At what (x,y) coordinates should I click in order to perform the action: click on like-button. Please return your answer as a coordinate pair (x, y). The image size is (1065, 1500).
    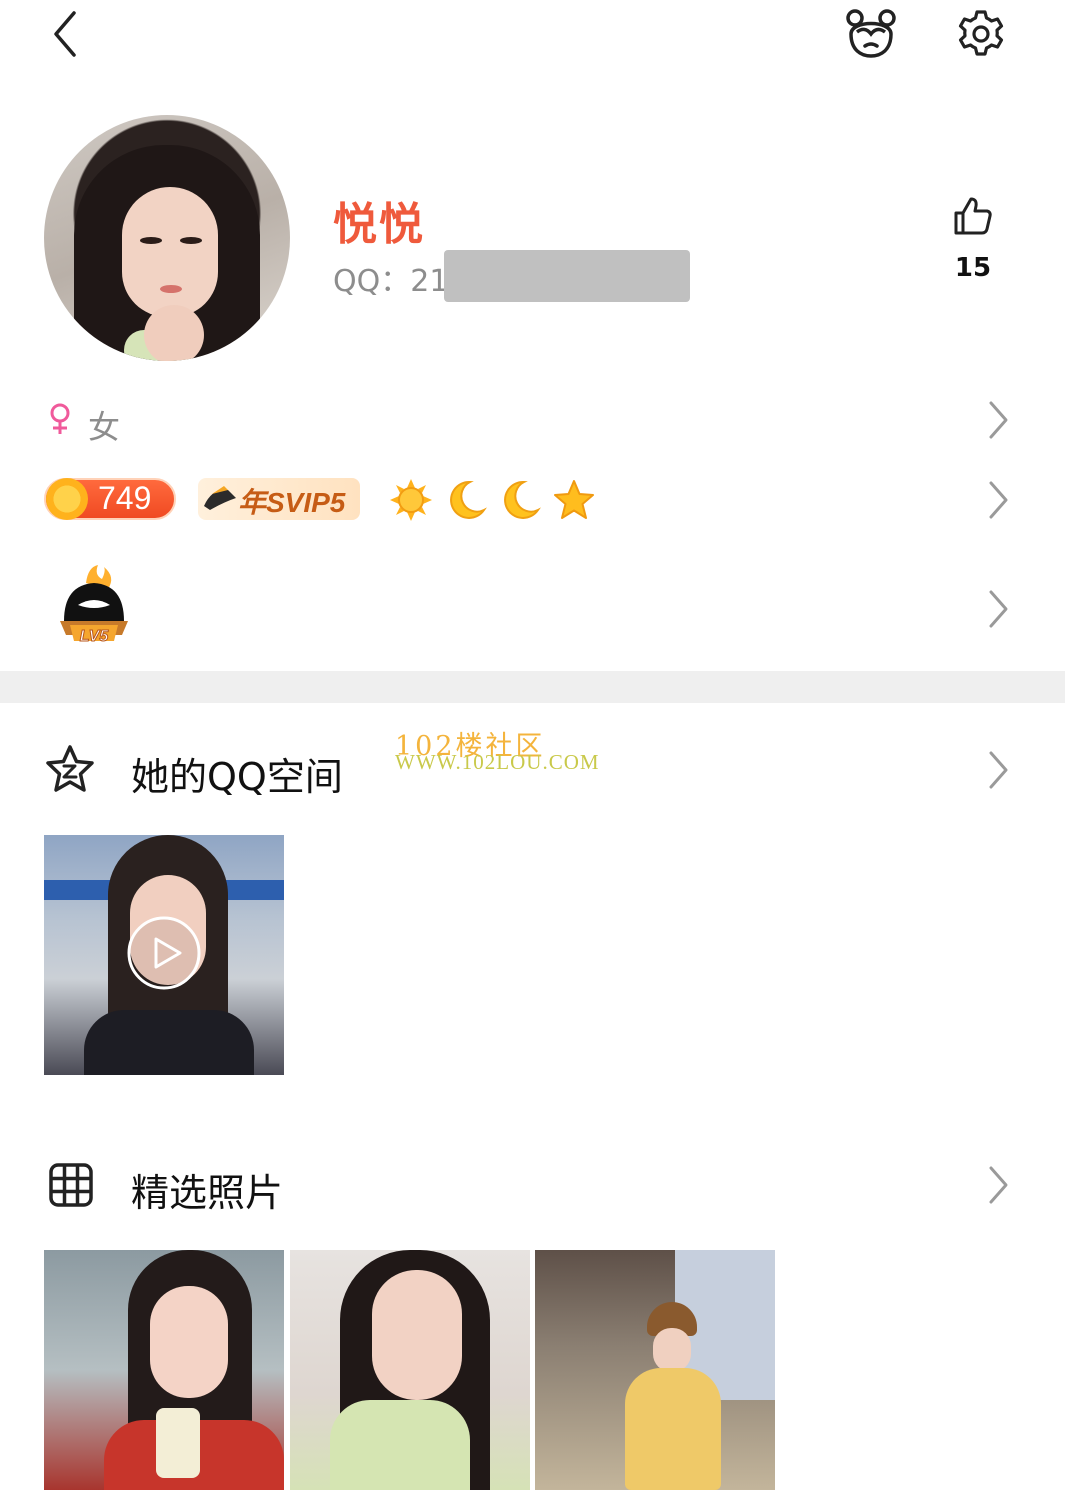
    Looking at the image, I should click on (973, 216).